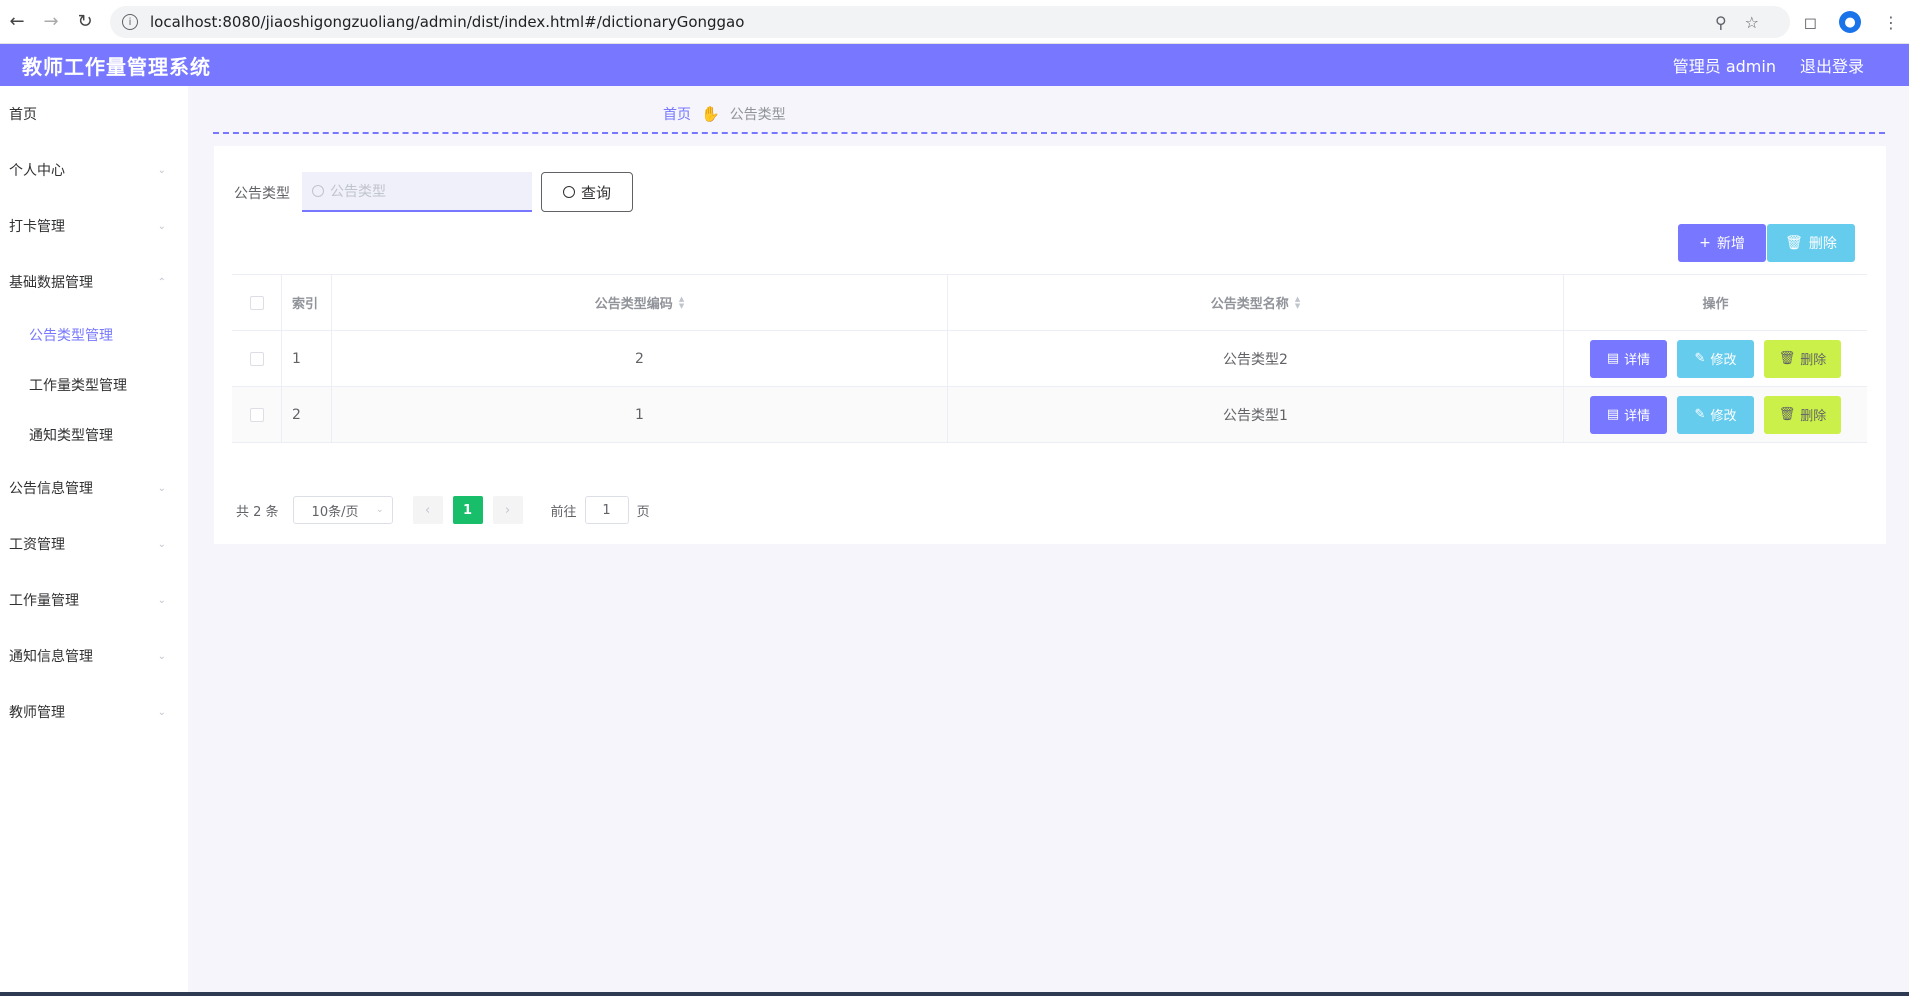 The width and height of the screenshot is (1909, 996). Describe the element at coordinates (1637, 360) in the screenshot. I see `detail-button-label: 详情` at that location.